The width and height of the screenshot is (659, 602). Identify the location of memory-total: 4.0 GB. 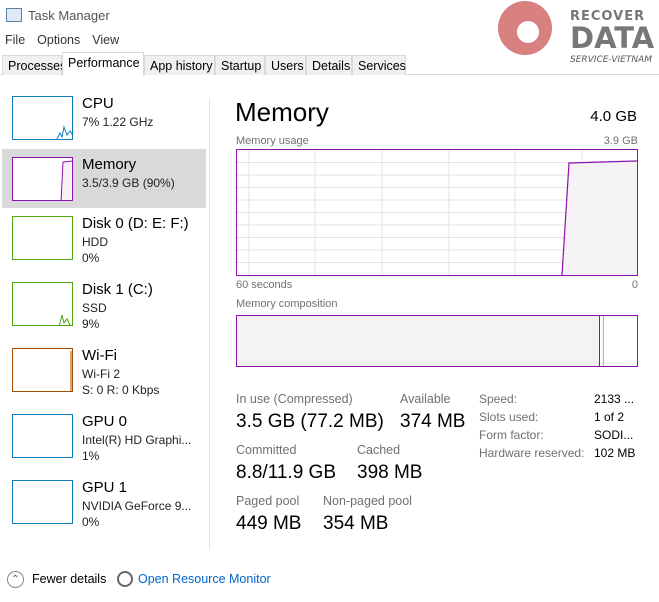
(613, 116).